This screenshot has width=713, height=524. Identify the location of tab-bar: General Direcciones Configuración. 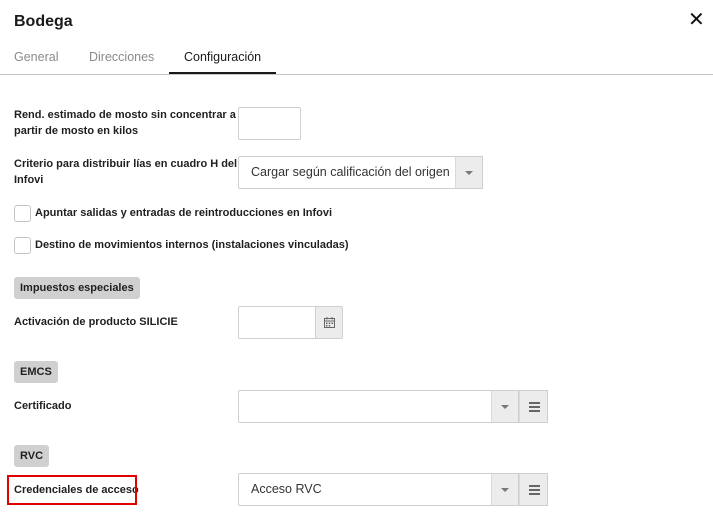
(356, 60).